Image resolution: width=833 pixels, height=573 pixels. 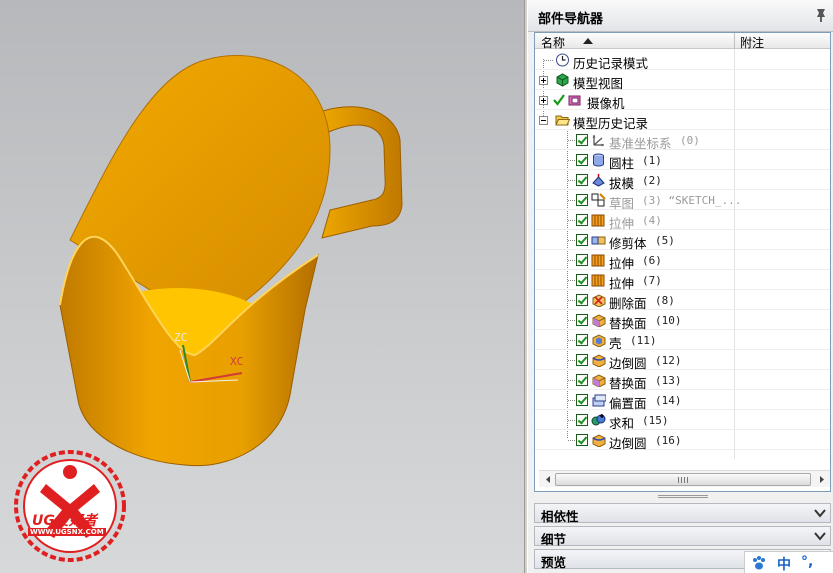 I want to click on feature-index: (5), so click(x=665, y=240).